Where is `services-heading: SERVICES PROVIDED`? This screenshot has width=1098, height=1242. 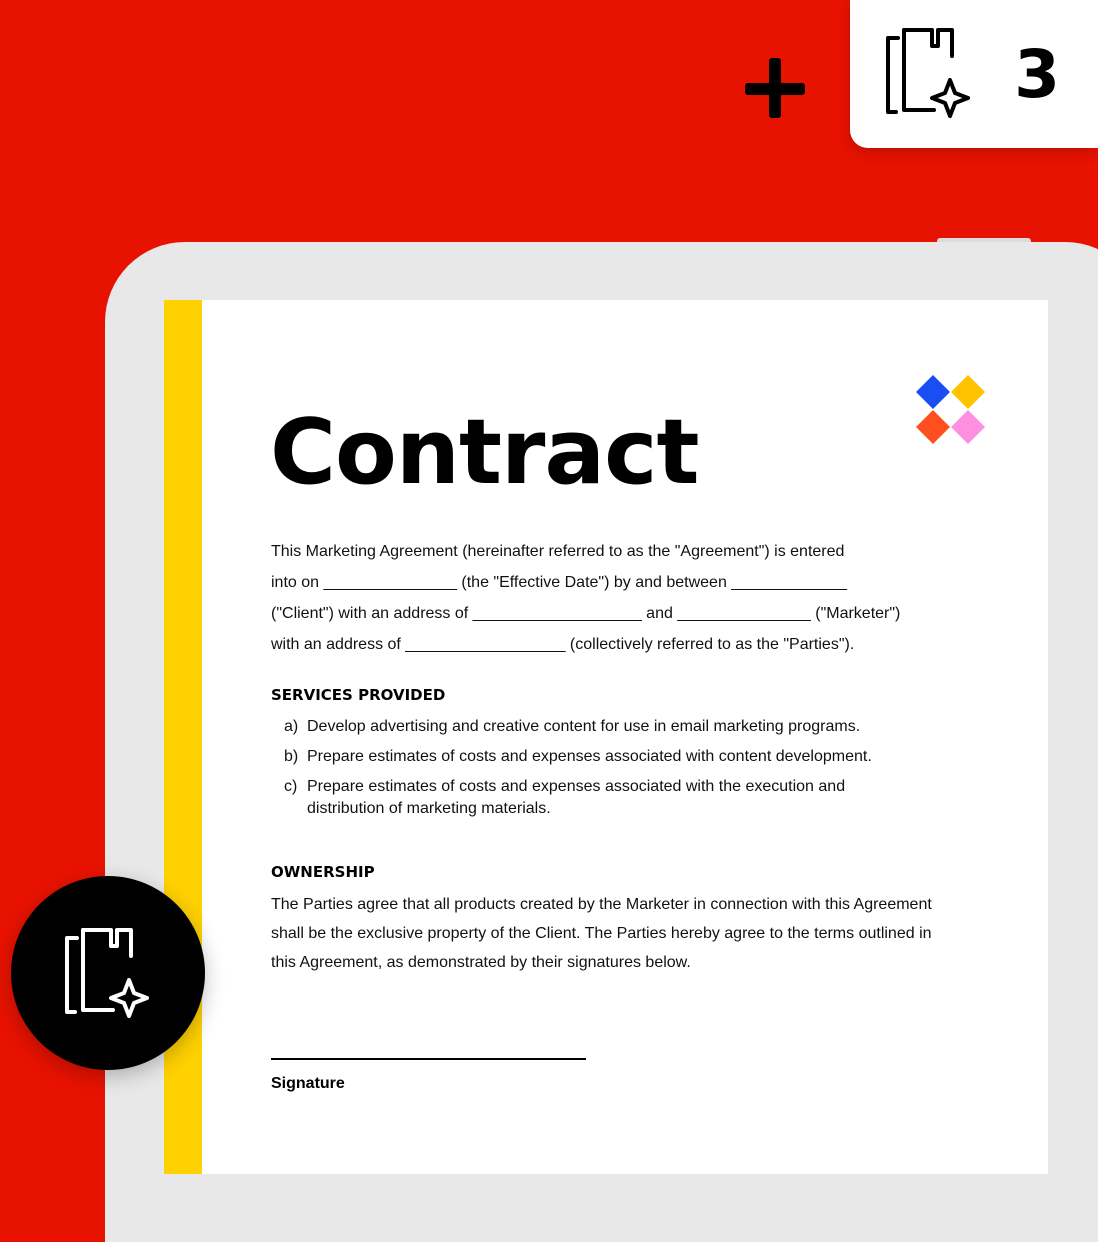
services-heading: SERVICES PROVIDED is located at coordinates (358, 695).